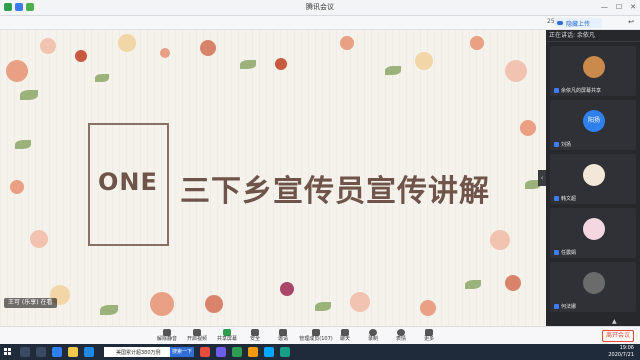  I want to click on unmute-button: 解除静音, so click(167, 336).